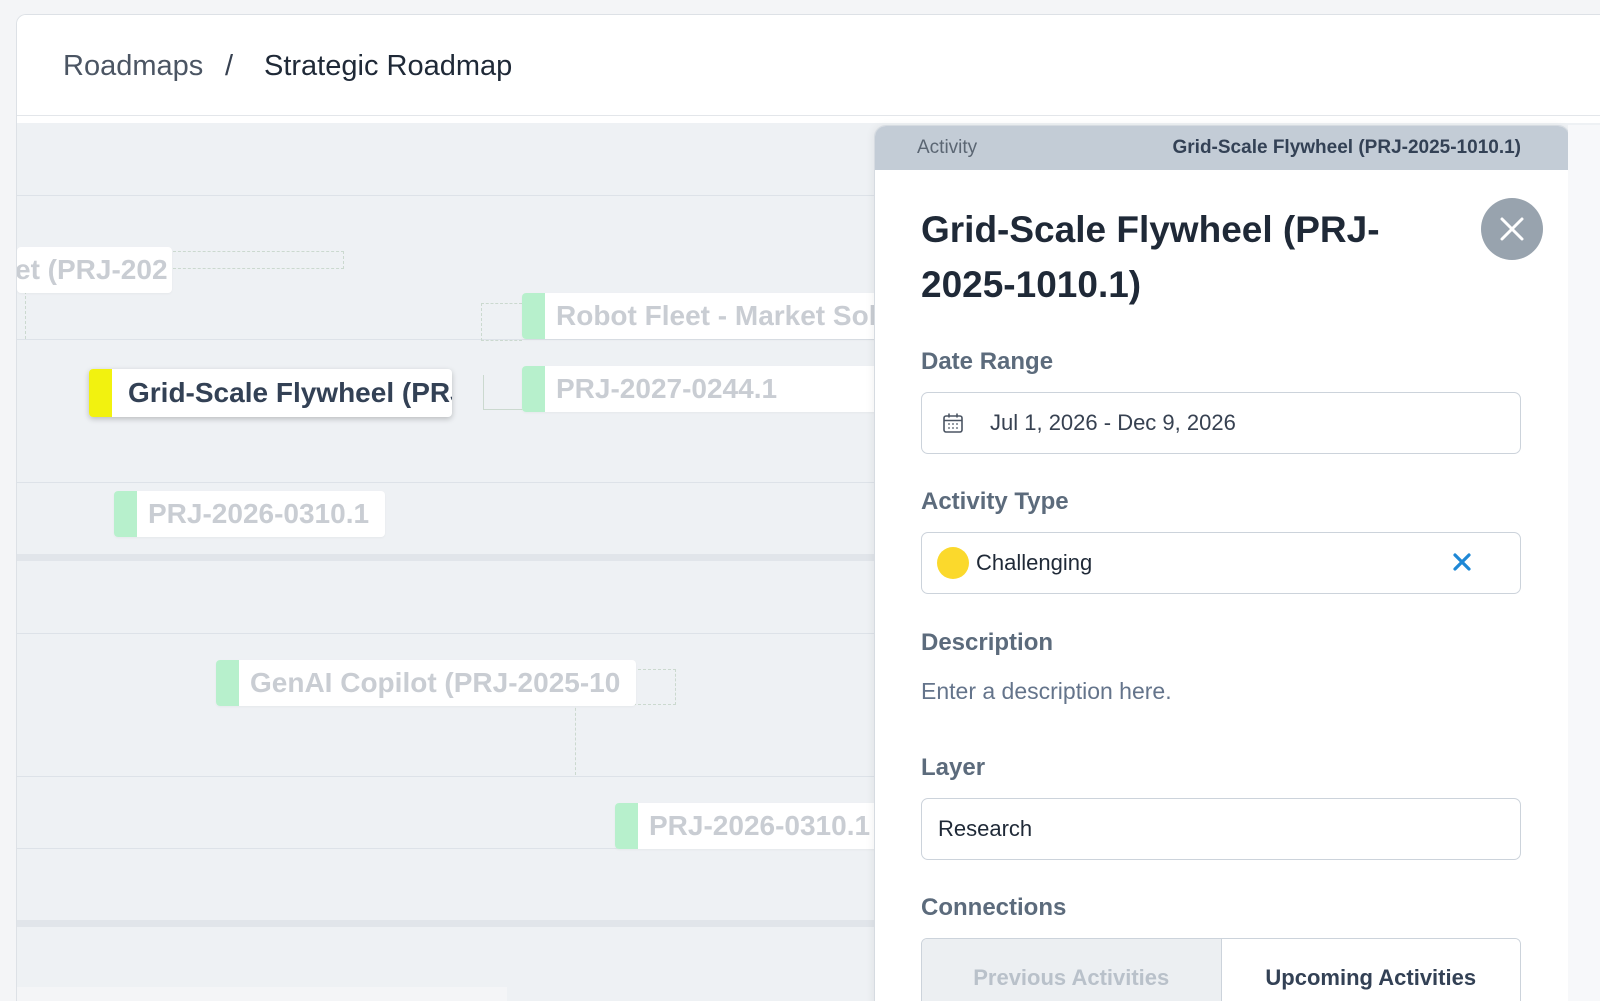 Image resolution: width=1600 pixels, height=1001 pixels. I want to click on activity-title: Grid-Scale Flywheel (PRJ-2025-1010.1), so click(1161, 257).